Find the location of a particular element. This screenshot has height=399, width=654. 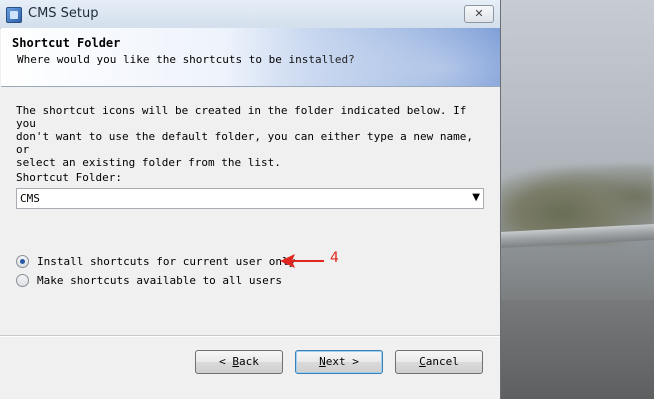

radio-all-users: Make shortcuts available to all users is located at coordinates (149, 280).